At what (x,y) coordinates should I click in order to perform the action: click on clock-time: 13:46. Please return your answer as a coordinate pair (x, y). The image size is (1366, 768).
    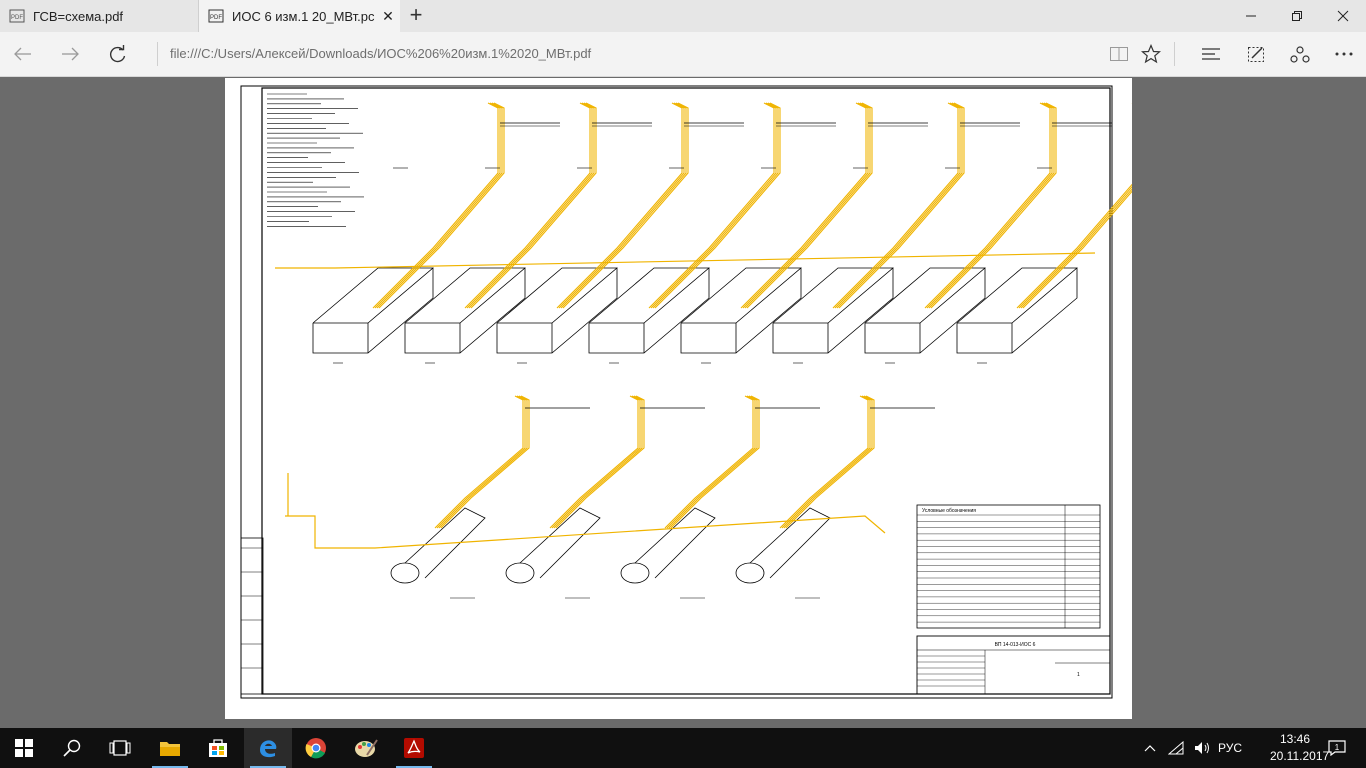
    Looking at the image, I should click on (1295, 739).